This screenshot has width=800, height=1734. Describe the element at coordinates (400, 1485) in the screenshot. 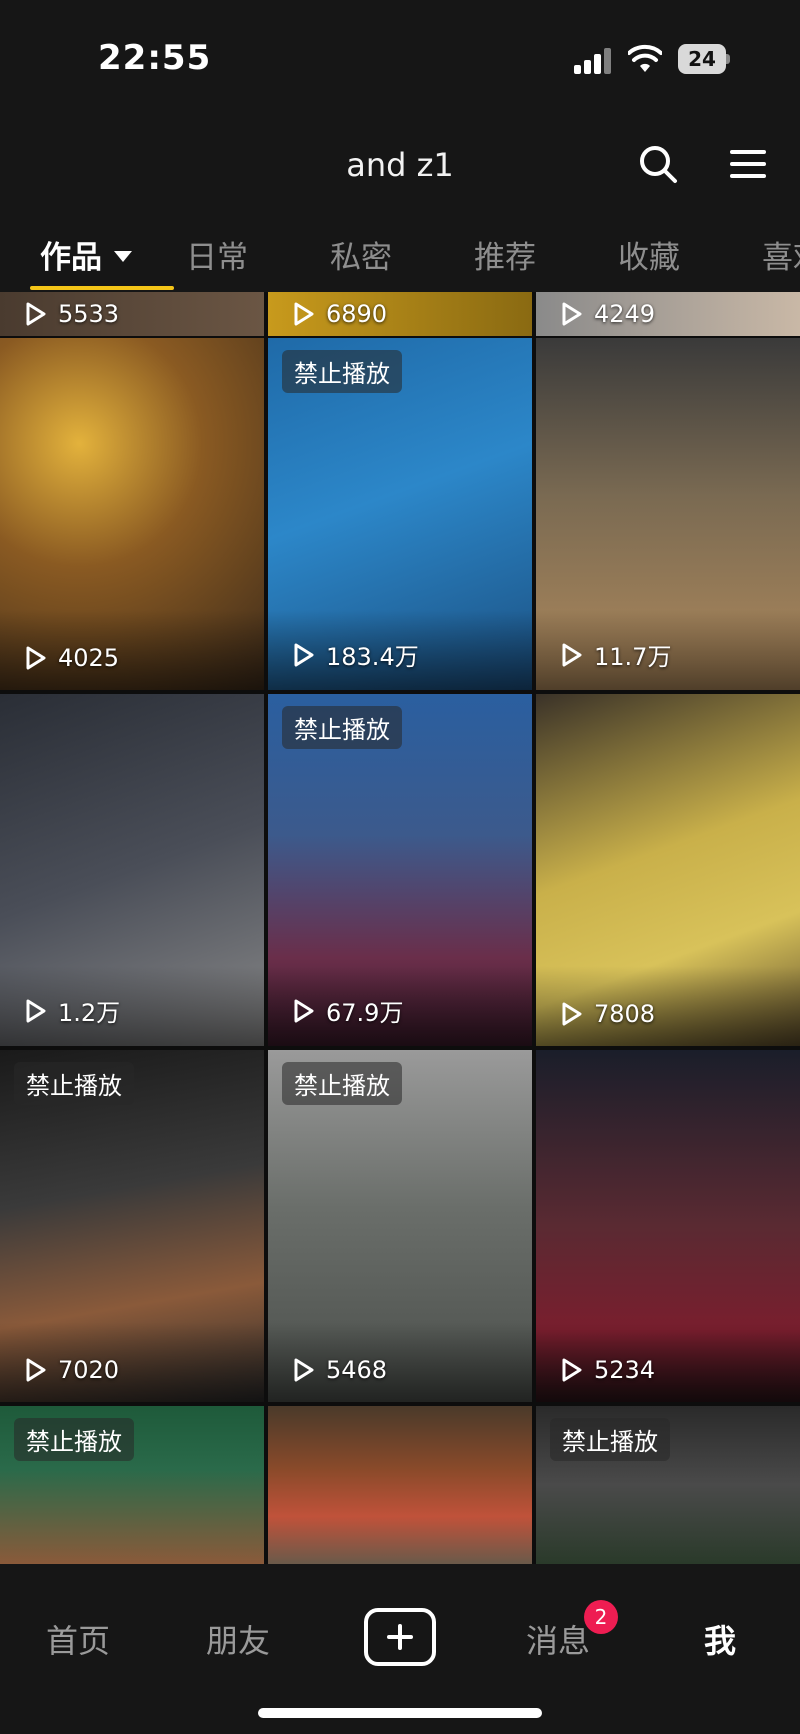

I see `video-thumbnail` at that location.